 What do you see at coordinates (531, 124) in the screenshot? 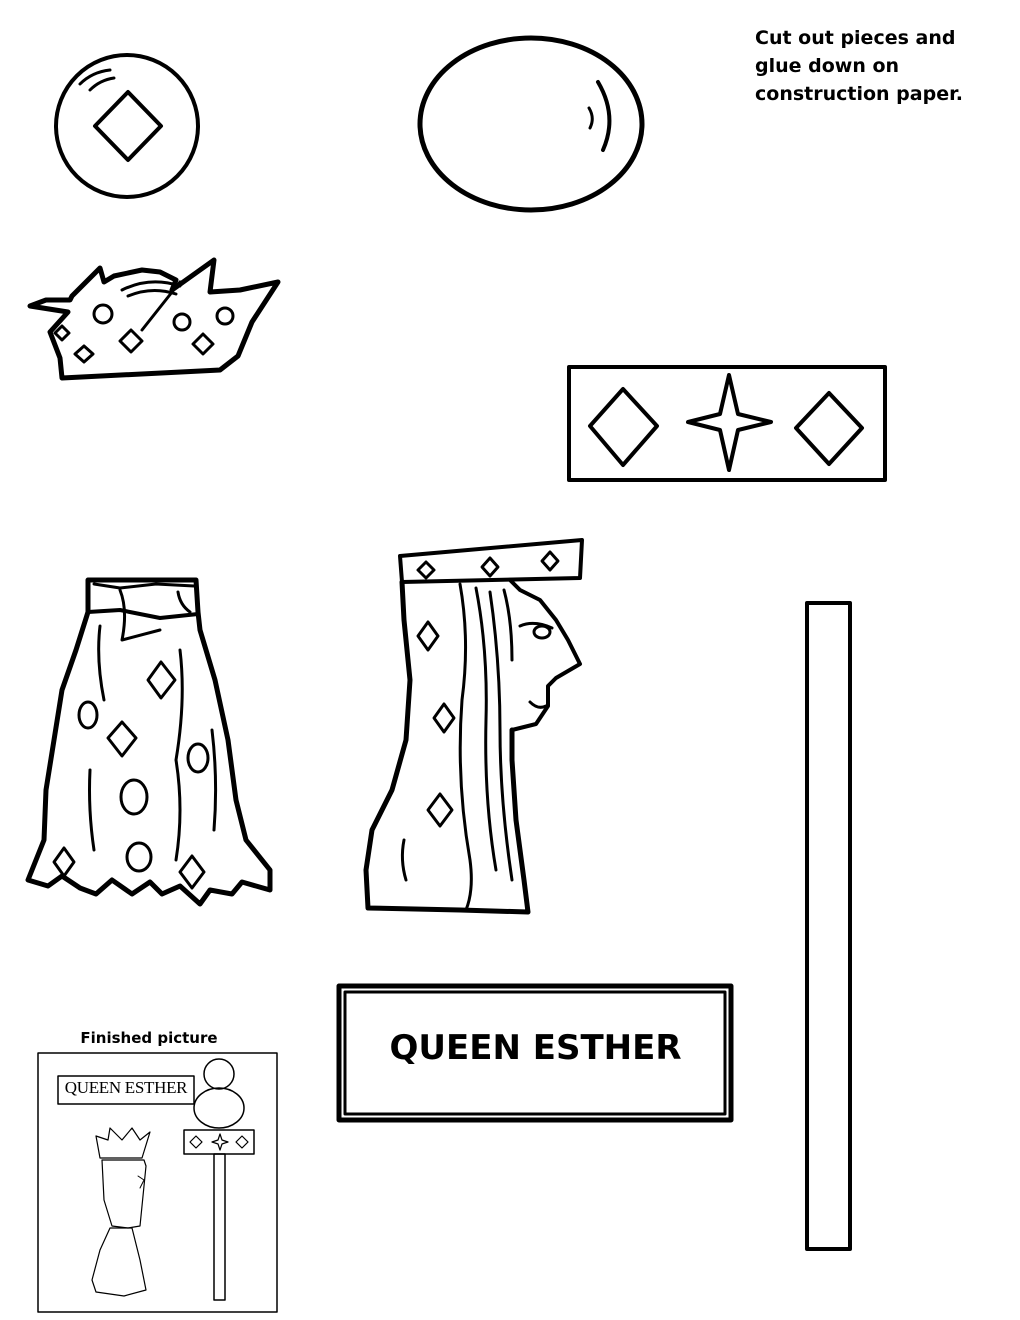
I see `large-oval-piece` at bounding box center [531, 124].